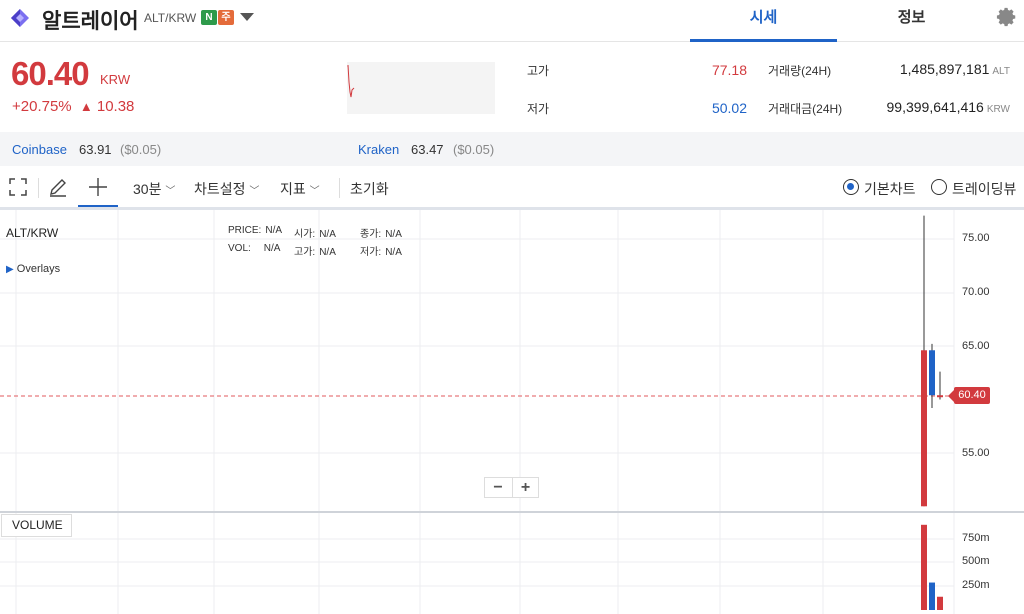  Describe the element at coordinates (239, 248) in the screenshot. I see `info-vol-label: VOL:` at that location.